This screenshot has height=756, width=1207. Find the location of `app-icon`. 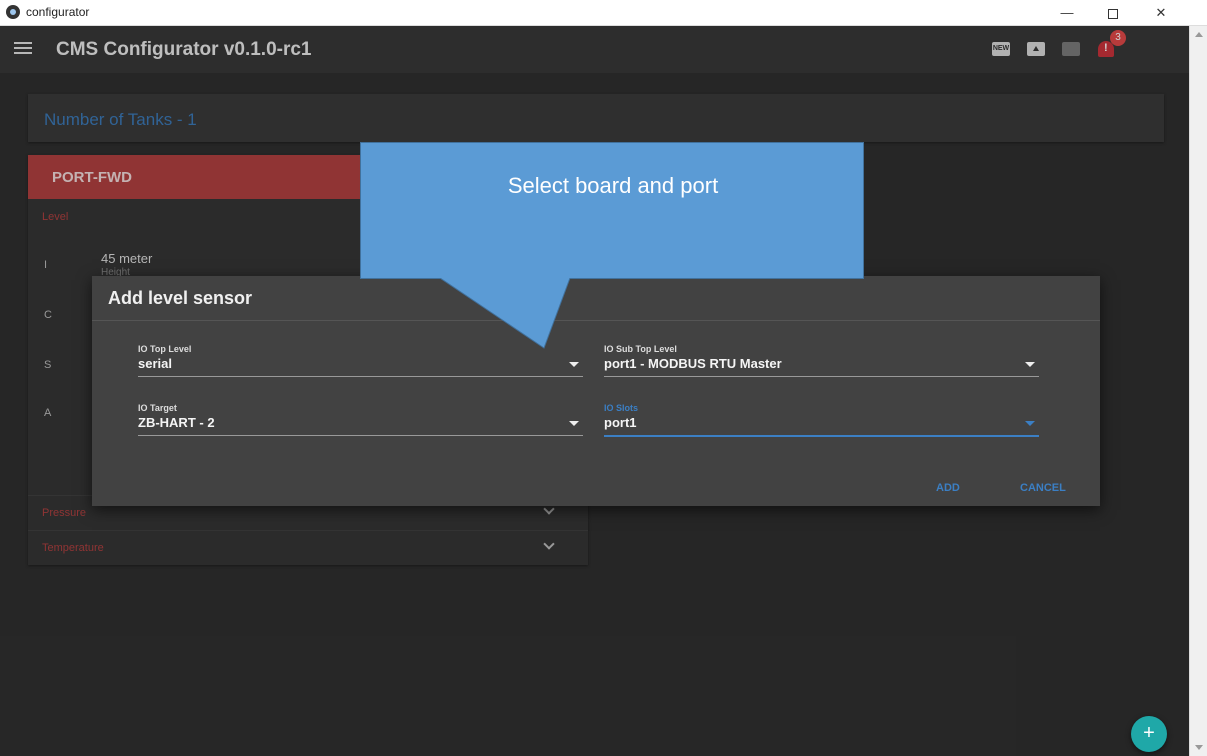

app-icon is located at coordinates (13, 12).